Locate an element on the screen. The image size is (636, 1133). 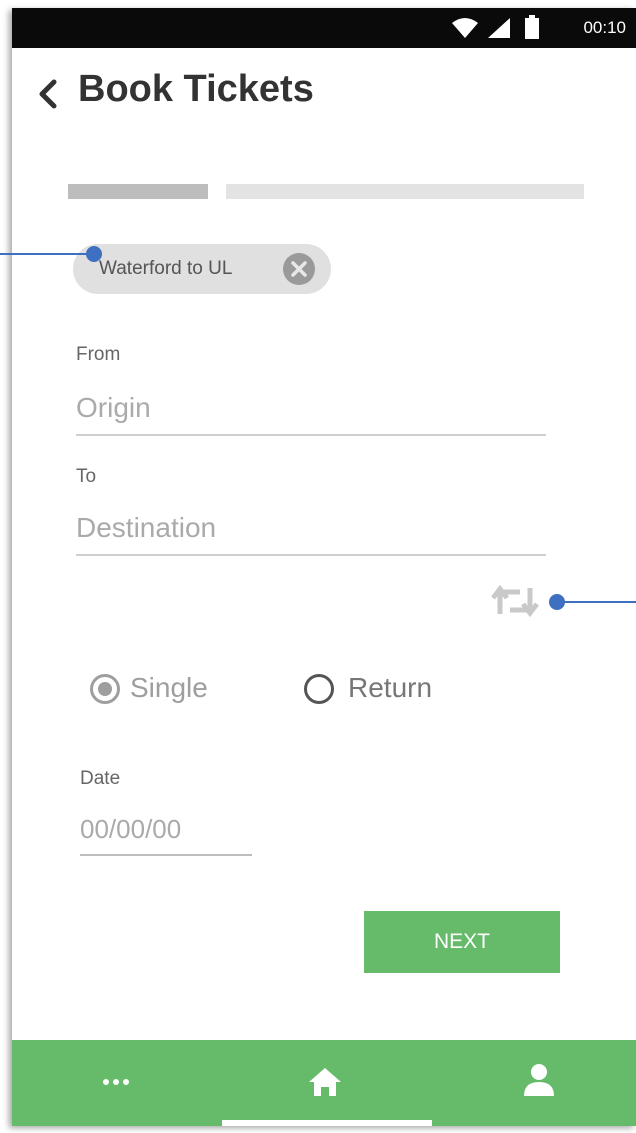
swap-callout-line is located at coordinates (598, 602).